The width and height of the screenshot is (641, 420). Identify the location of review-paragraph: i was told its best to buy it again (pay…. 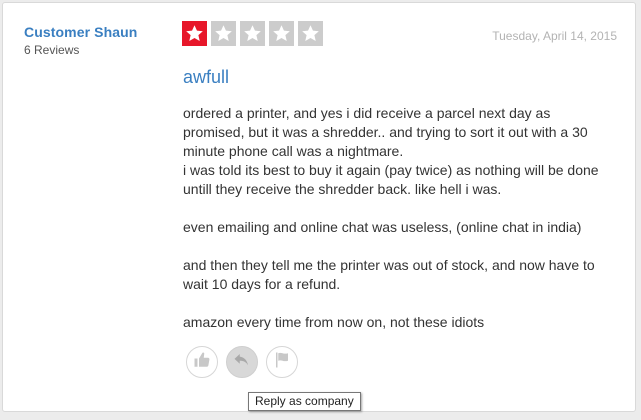
(391, 179).